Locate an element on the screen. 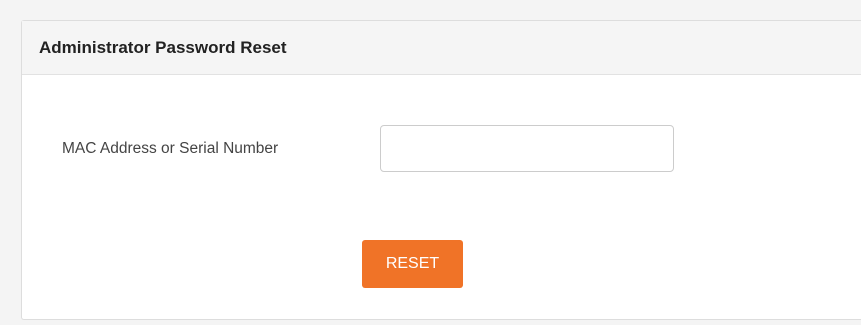 Image resolution: width=861 pixels, height=325 pixels. mac-serial-label: MAC Address or Serial Number is located at coordinates (170, 148).